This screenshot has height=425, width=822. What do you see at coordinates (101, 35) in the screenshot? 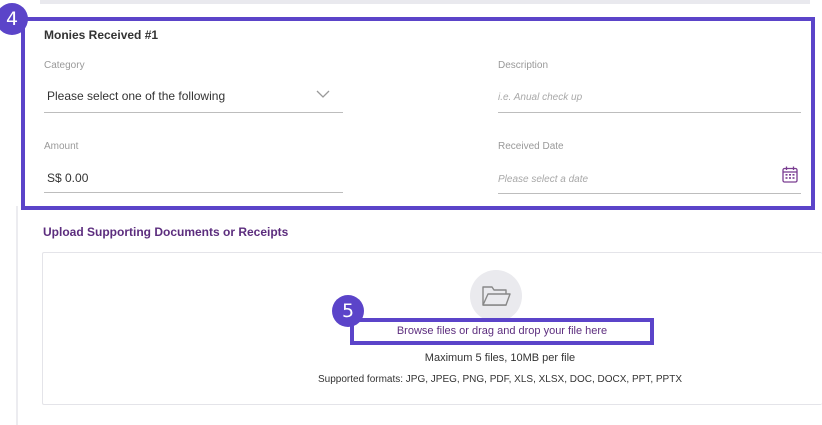
I see `section-title: Monies Received #1` at bounding box center [101, 35].